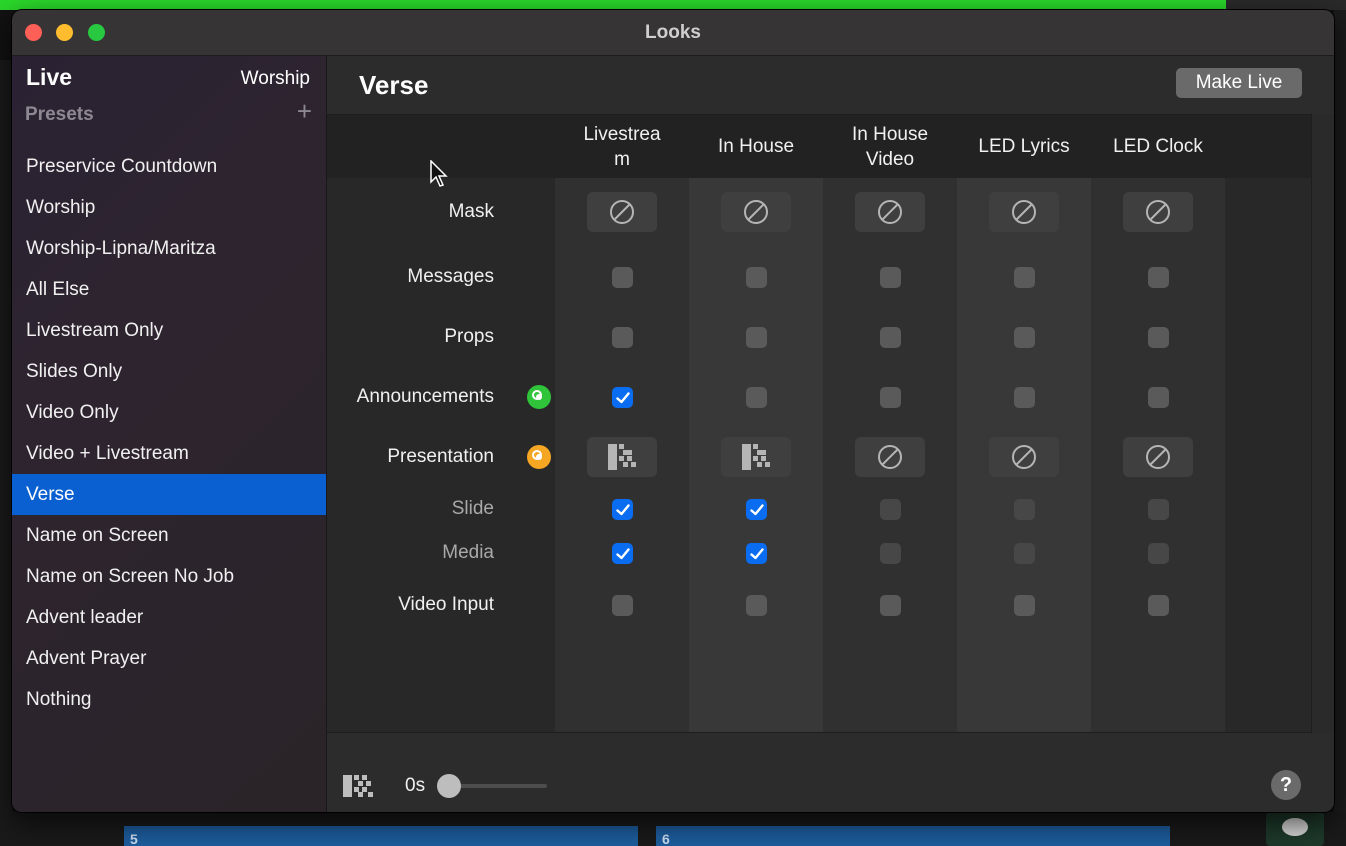  I want to click on layer-row-label: Slide, so click(472, 508).